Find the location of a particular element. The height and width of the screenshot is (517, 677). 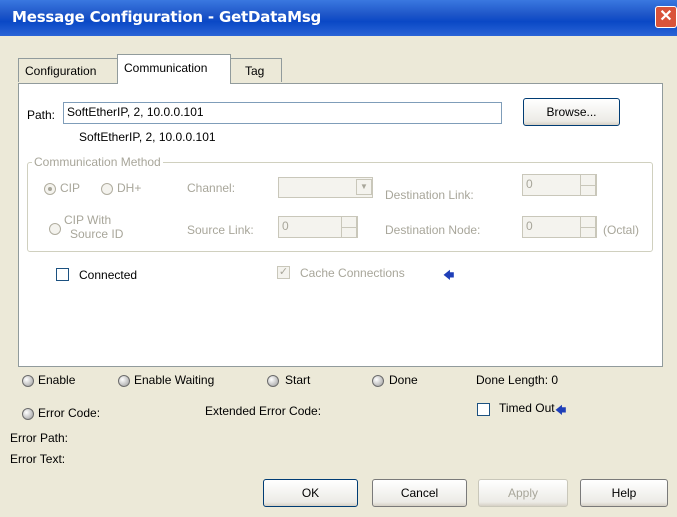

enable-waiting-label: Enable Waiting is located at coordinates (174, 380).